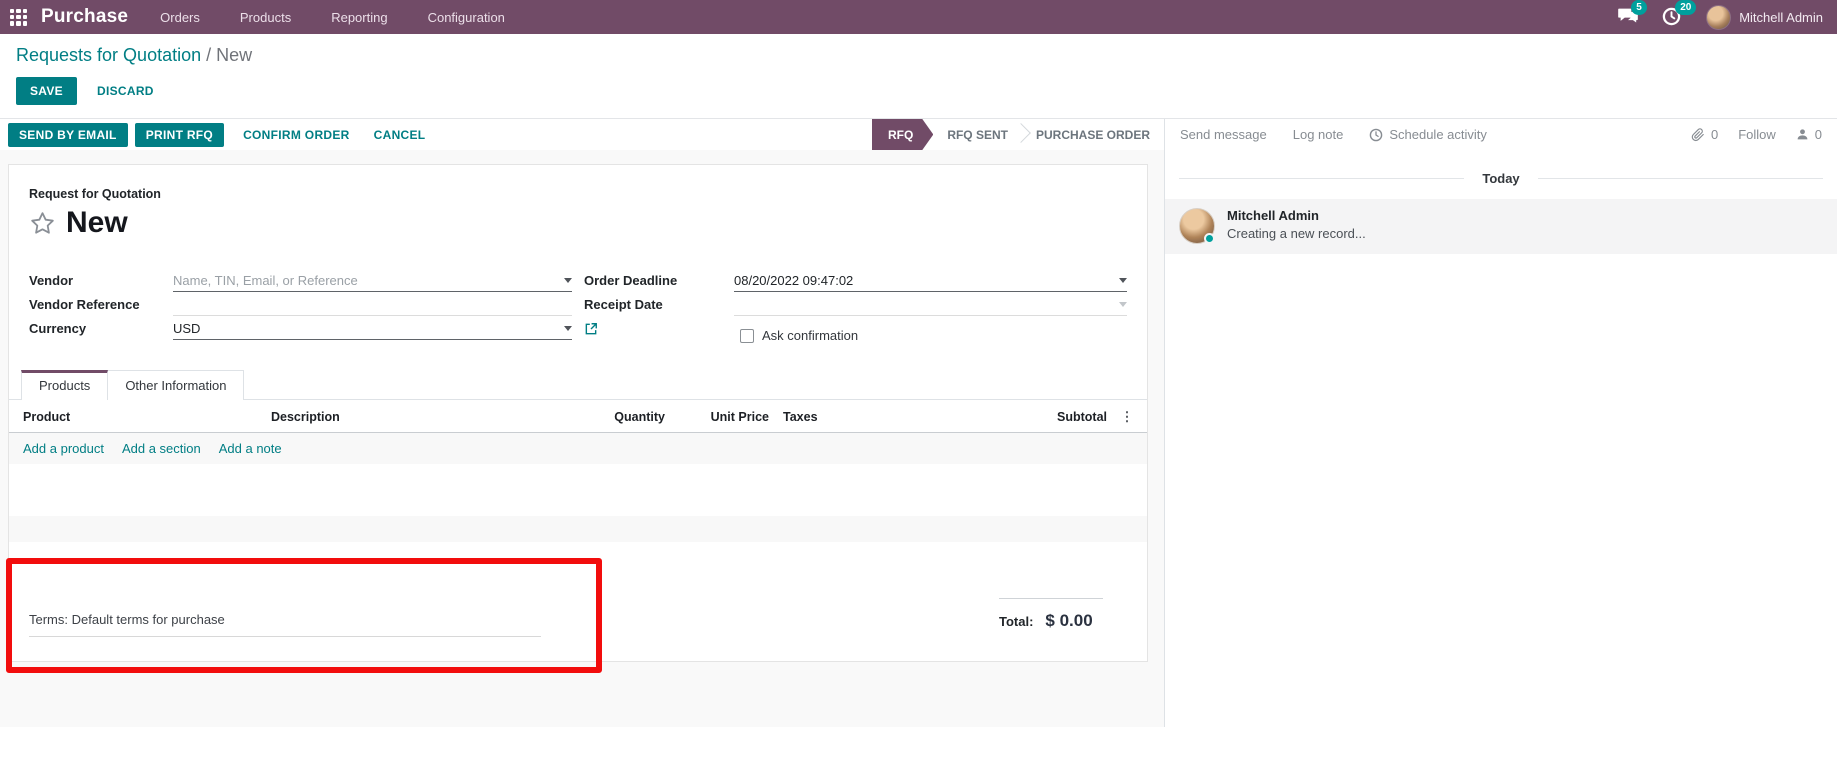  What do you see at coordinates (747, 335) in the screenshot?
I see `ask-confirmation-checkbox` at bounding box center [747, 335].